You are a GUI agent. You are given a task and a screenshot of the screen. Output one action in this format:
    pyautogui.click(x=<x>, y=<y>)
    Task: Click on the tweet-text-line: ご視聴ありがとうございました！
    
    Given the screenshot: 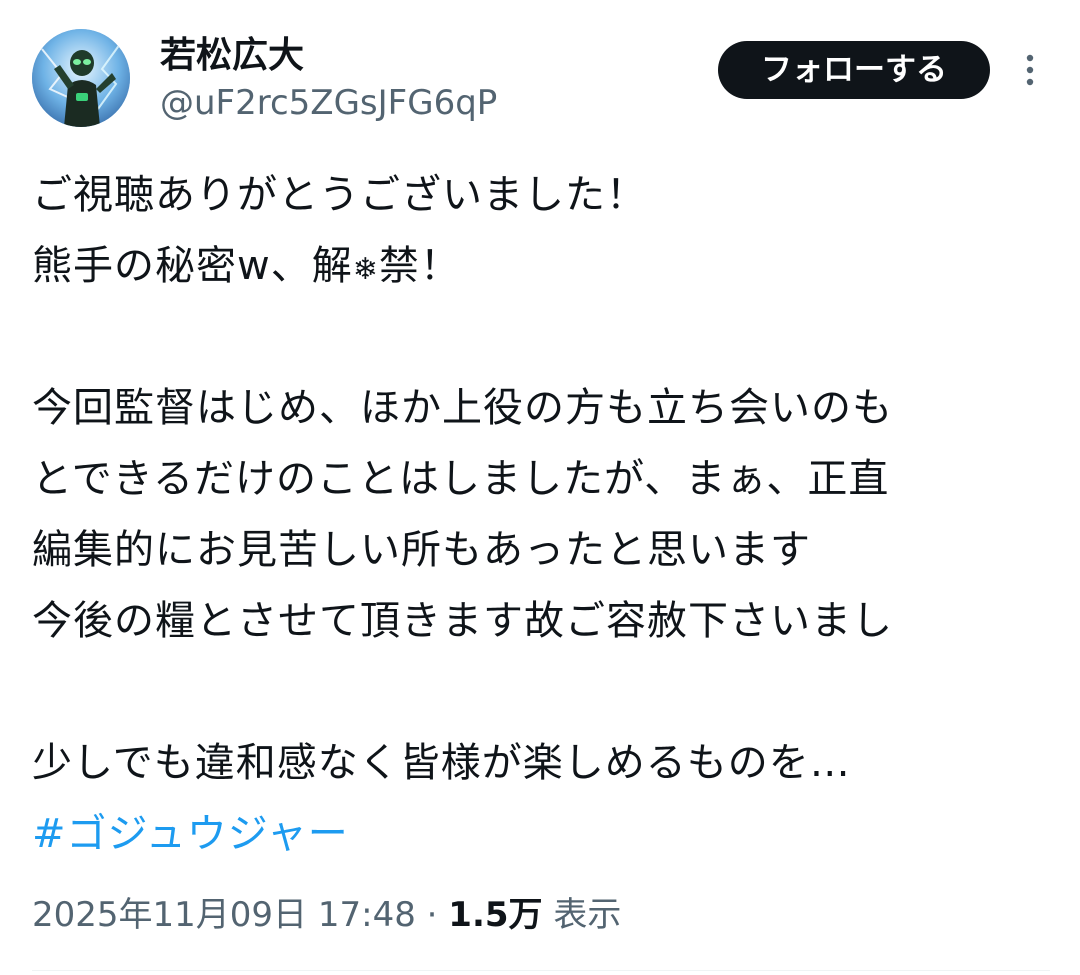 What is the action you would take?
    pyautogui.click(x=339, y=195)
    